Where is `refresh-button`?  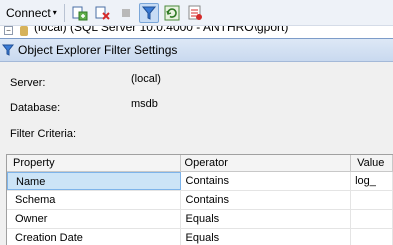
refresh-button is located at coordinates (172, 13).